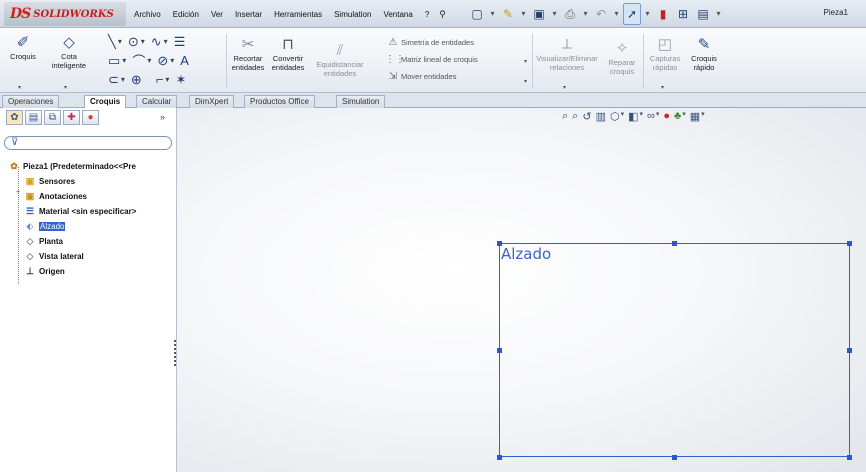  I want to click on section-view-icon: ▥, so click(601, 116).